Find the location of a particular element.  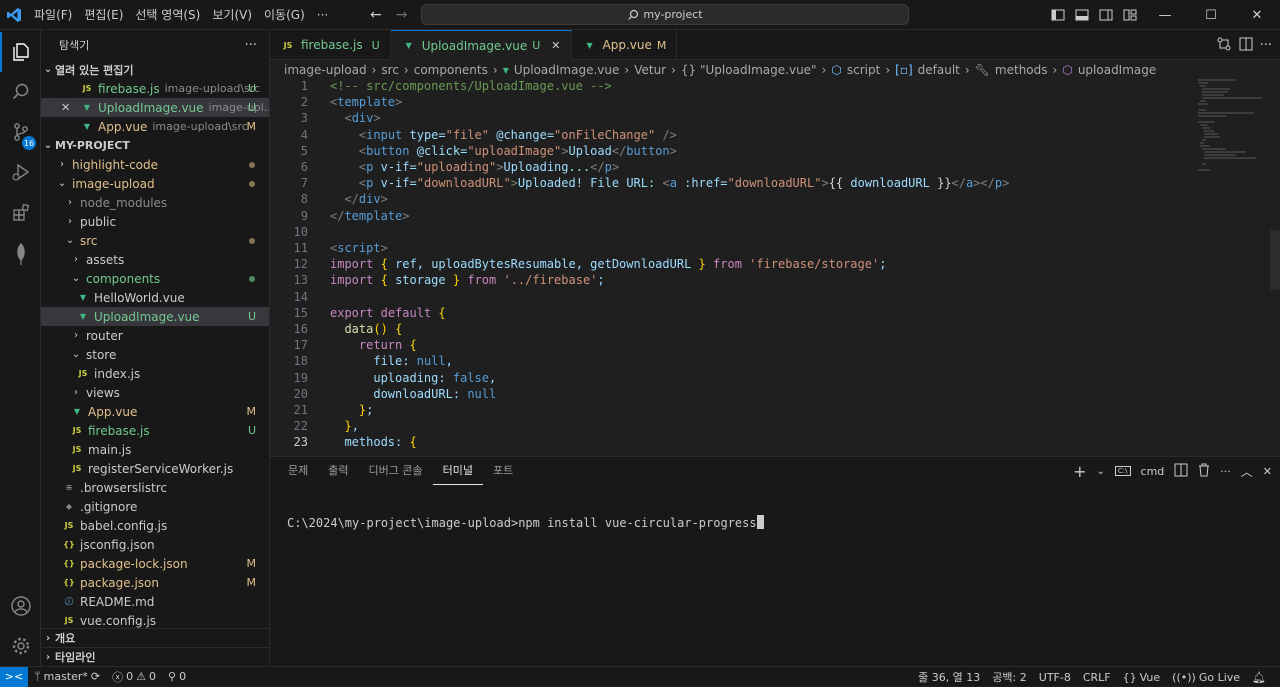

split-editor-icon is located at coordinates (1246, 45).